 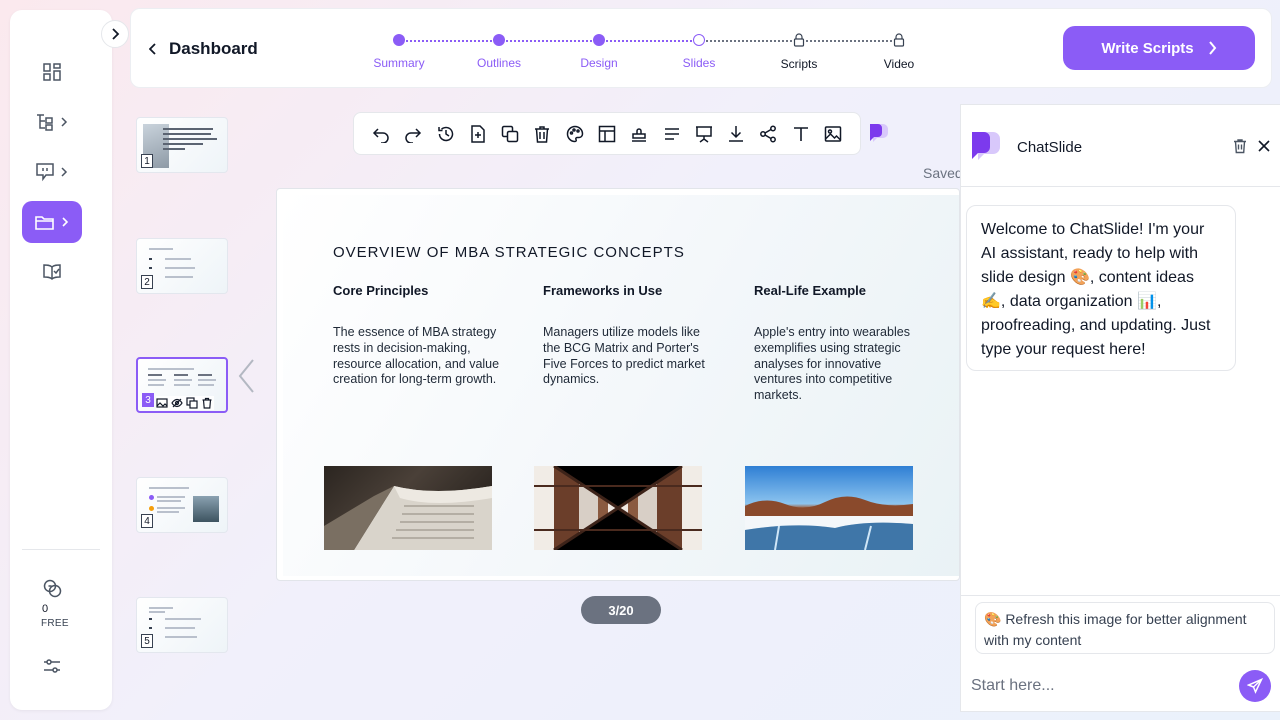 I want to click on credits-count: 0, so click(x=45, y=609).